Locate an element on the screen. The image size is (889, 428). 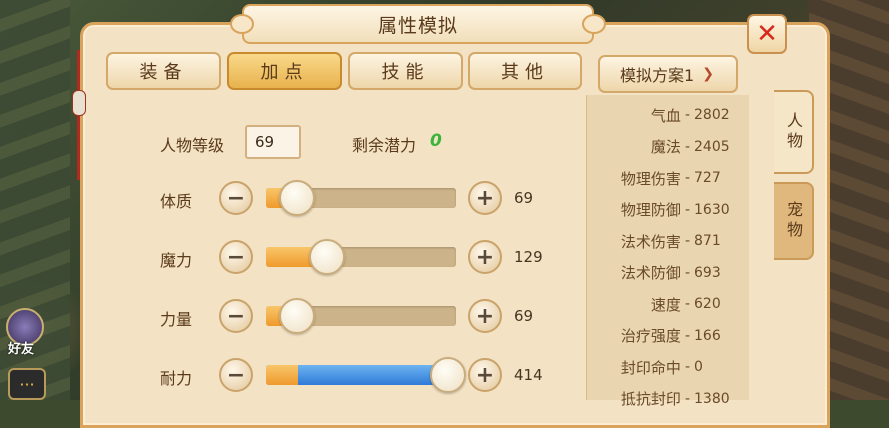
tab-label: 加点 is located at coordinates (284, 72).